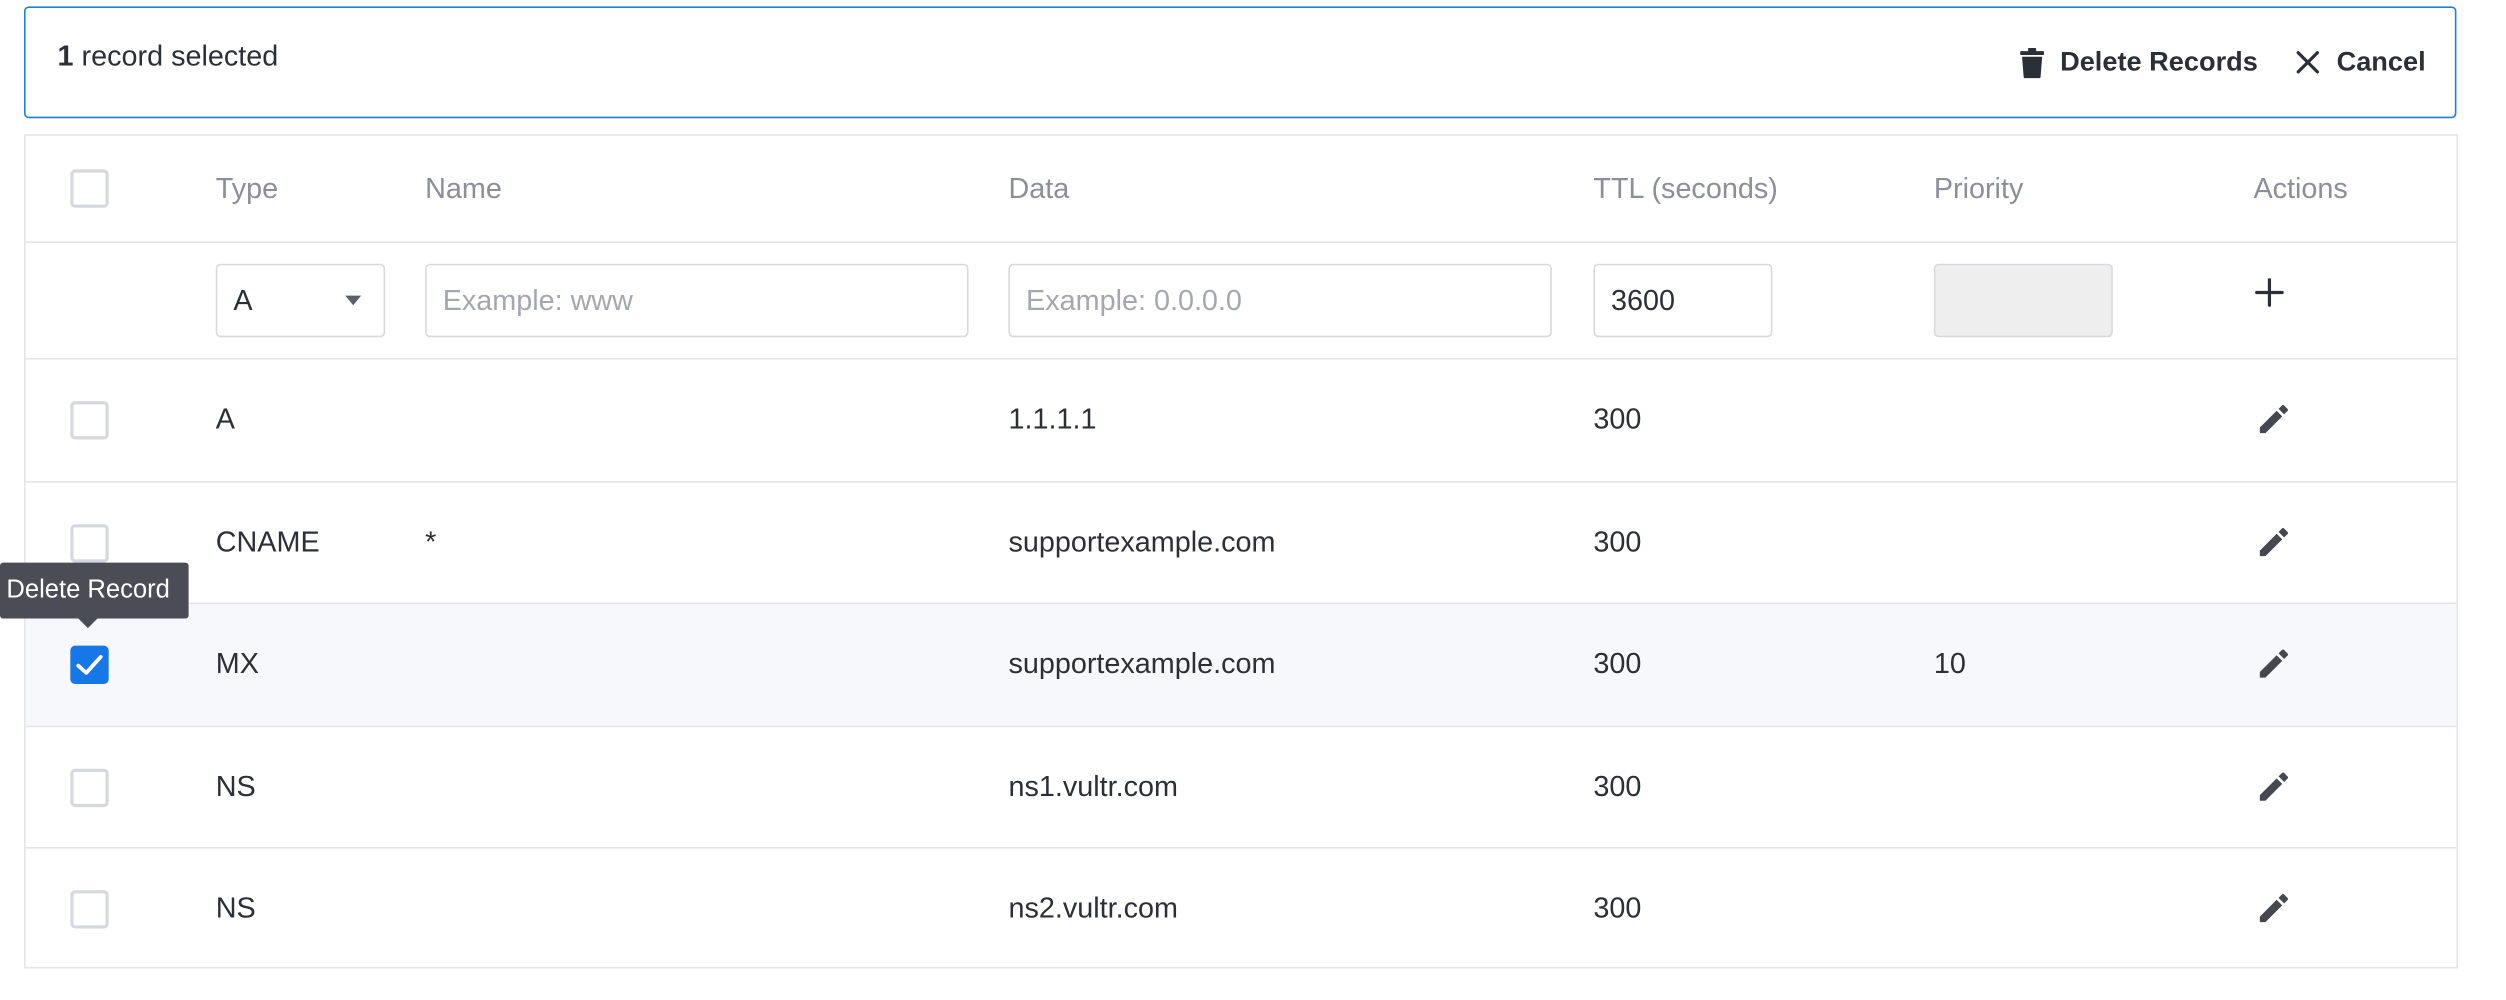 The height and width of the screenshot is (1000, 2506). Describe the element at coordinates (243, 299) in the screenshot. I see `type-select-value: A` at that location.